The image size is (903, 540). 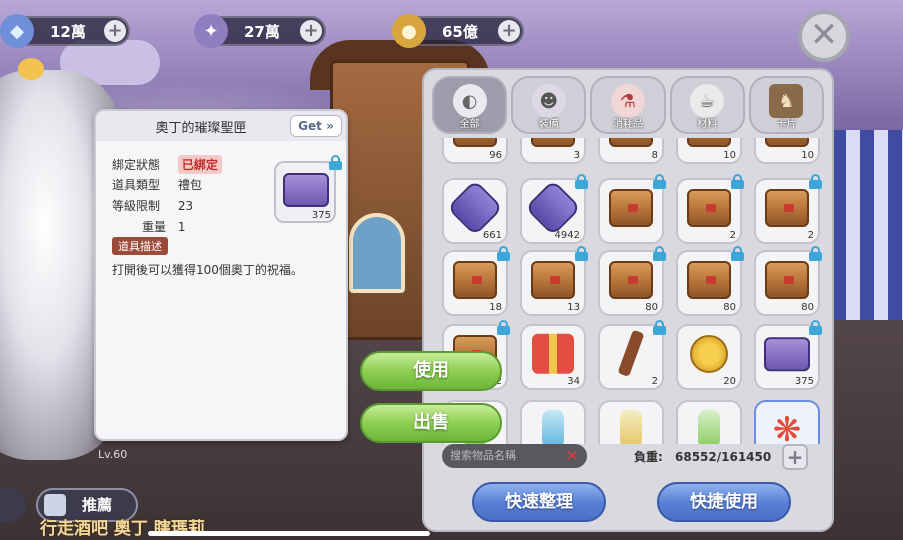 I want to click on description-label: 道具描述, so click(x=140, y=246).